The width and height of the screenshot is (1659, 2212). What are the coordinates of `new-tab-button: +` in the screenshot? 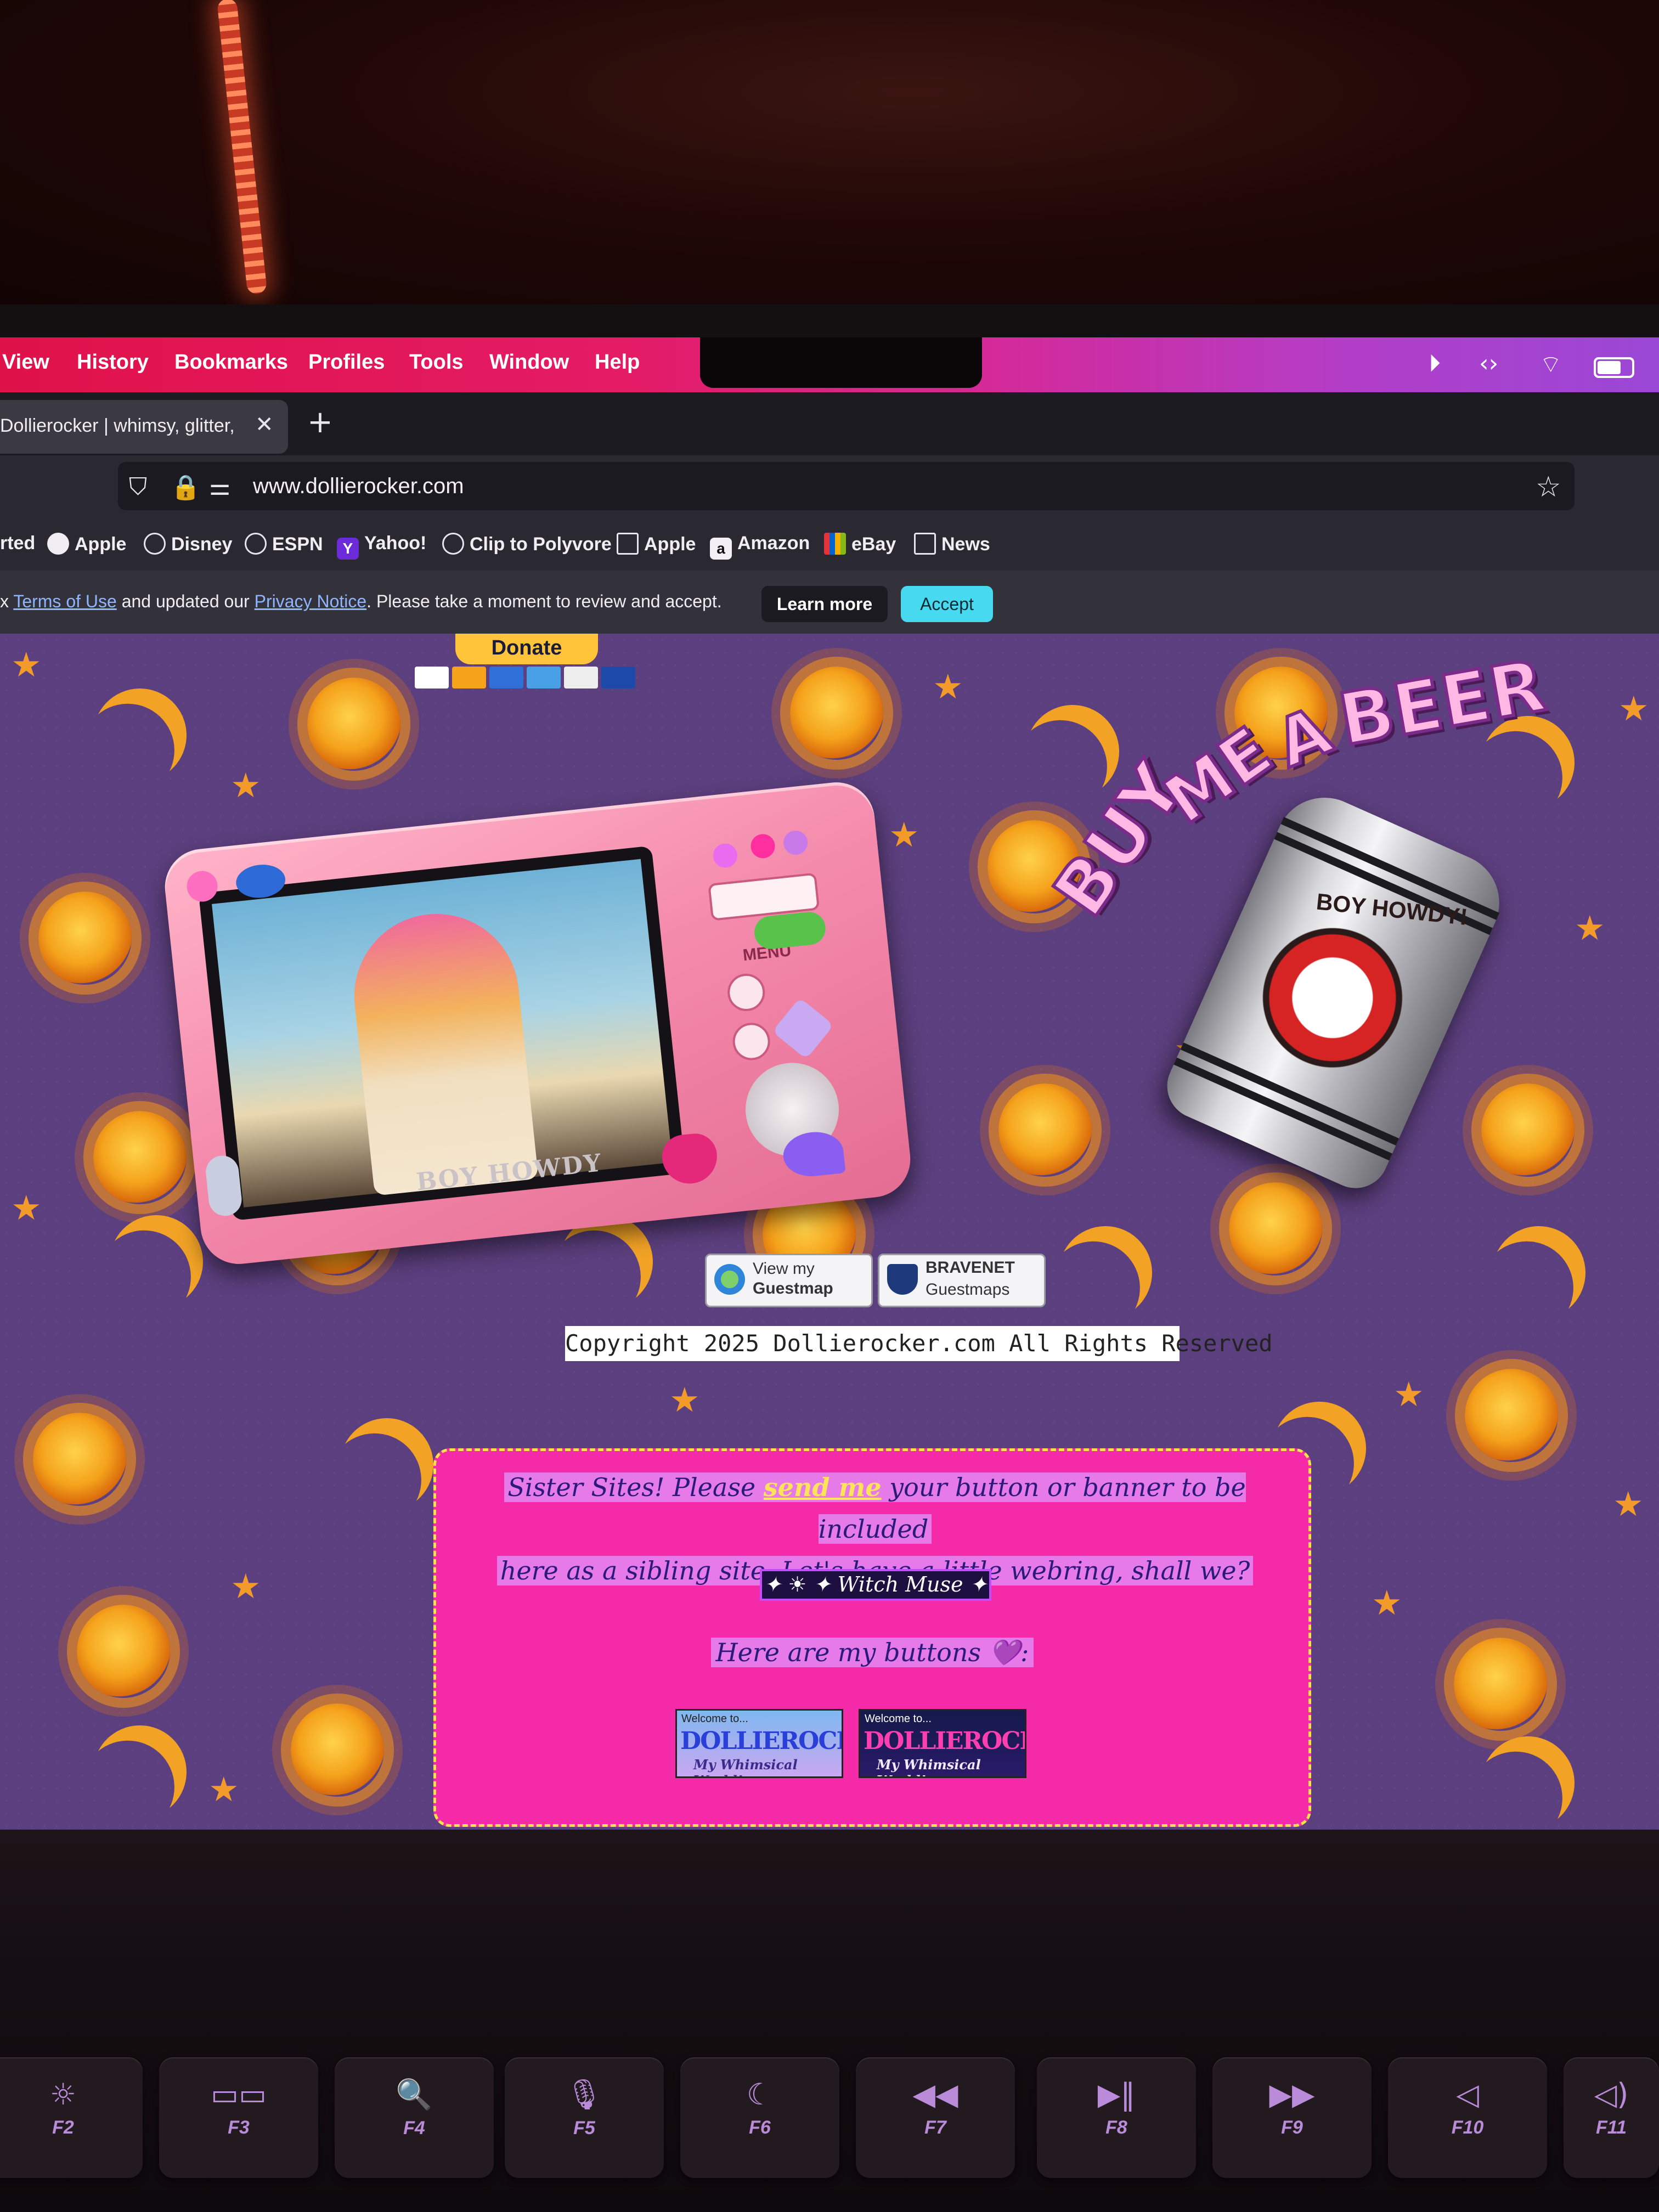 It's located at (320, 422).